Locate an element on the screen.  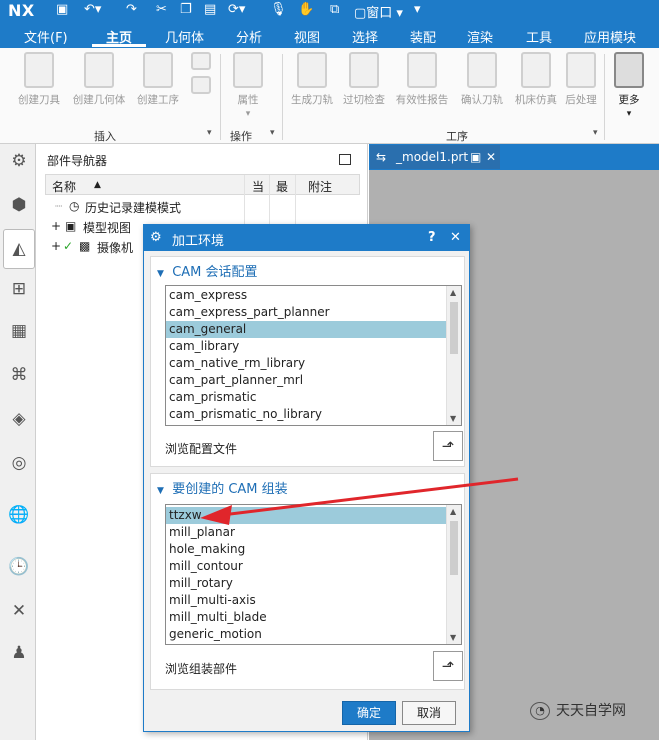
wechat-icon: ◔ is located at coordinates (540, 711).